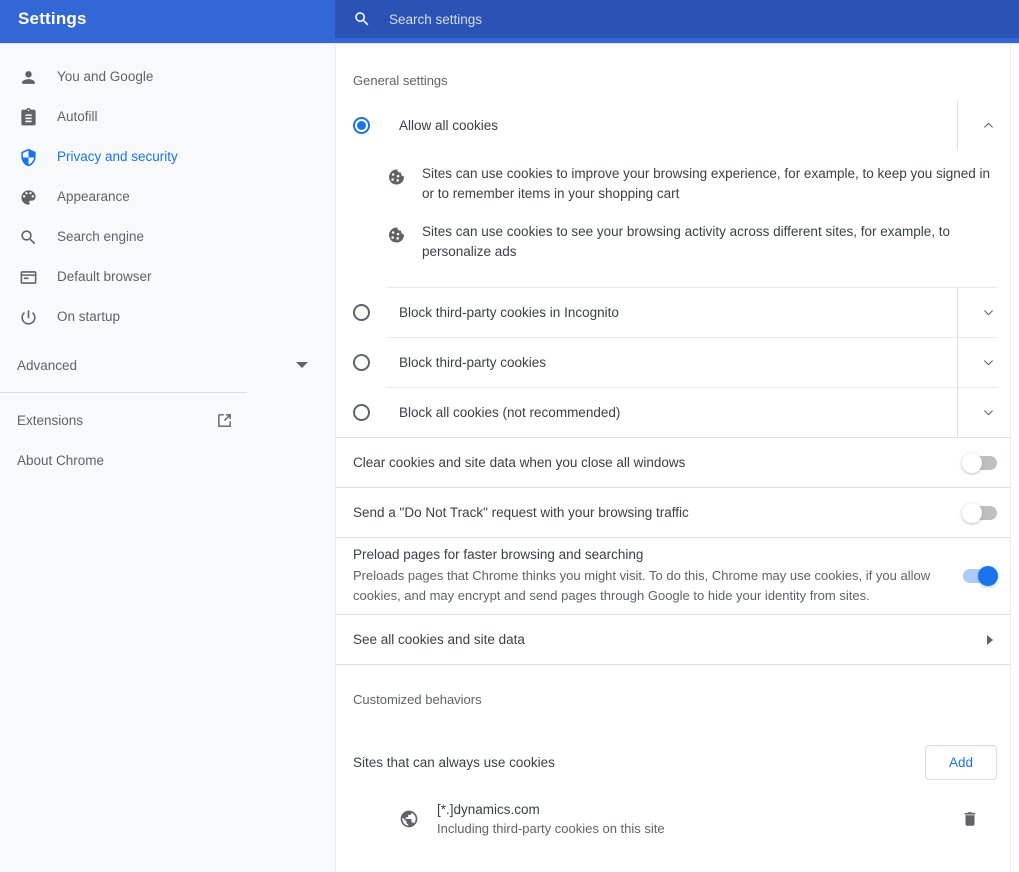 This screenshot has width=1019, height=872. I want to click on sidebar-about-label: About Chrome, so click(61, 460).